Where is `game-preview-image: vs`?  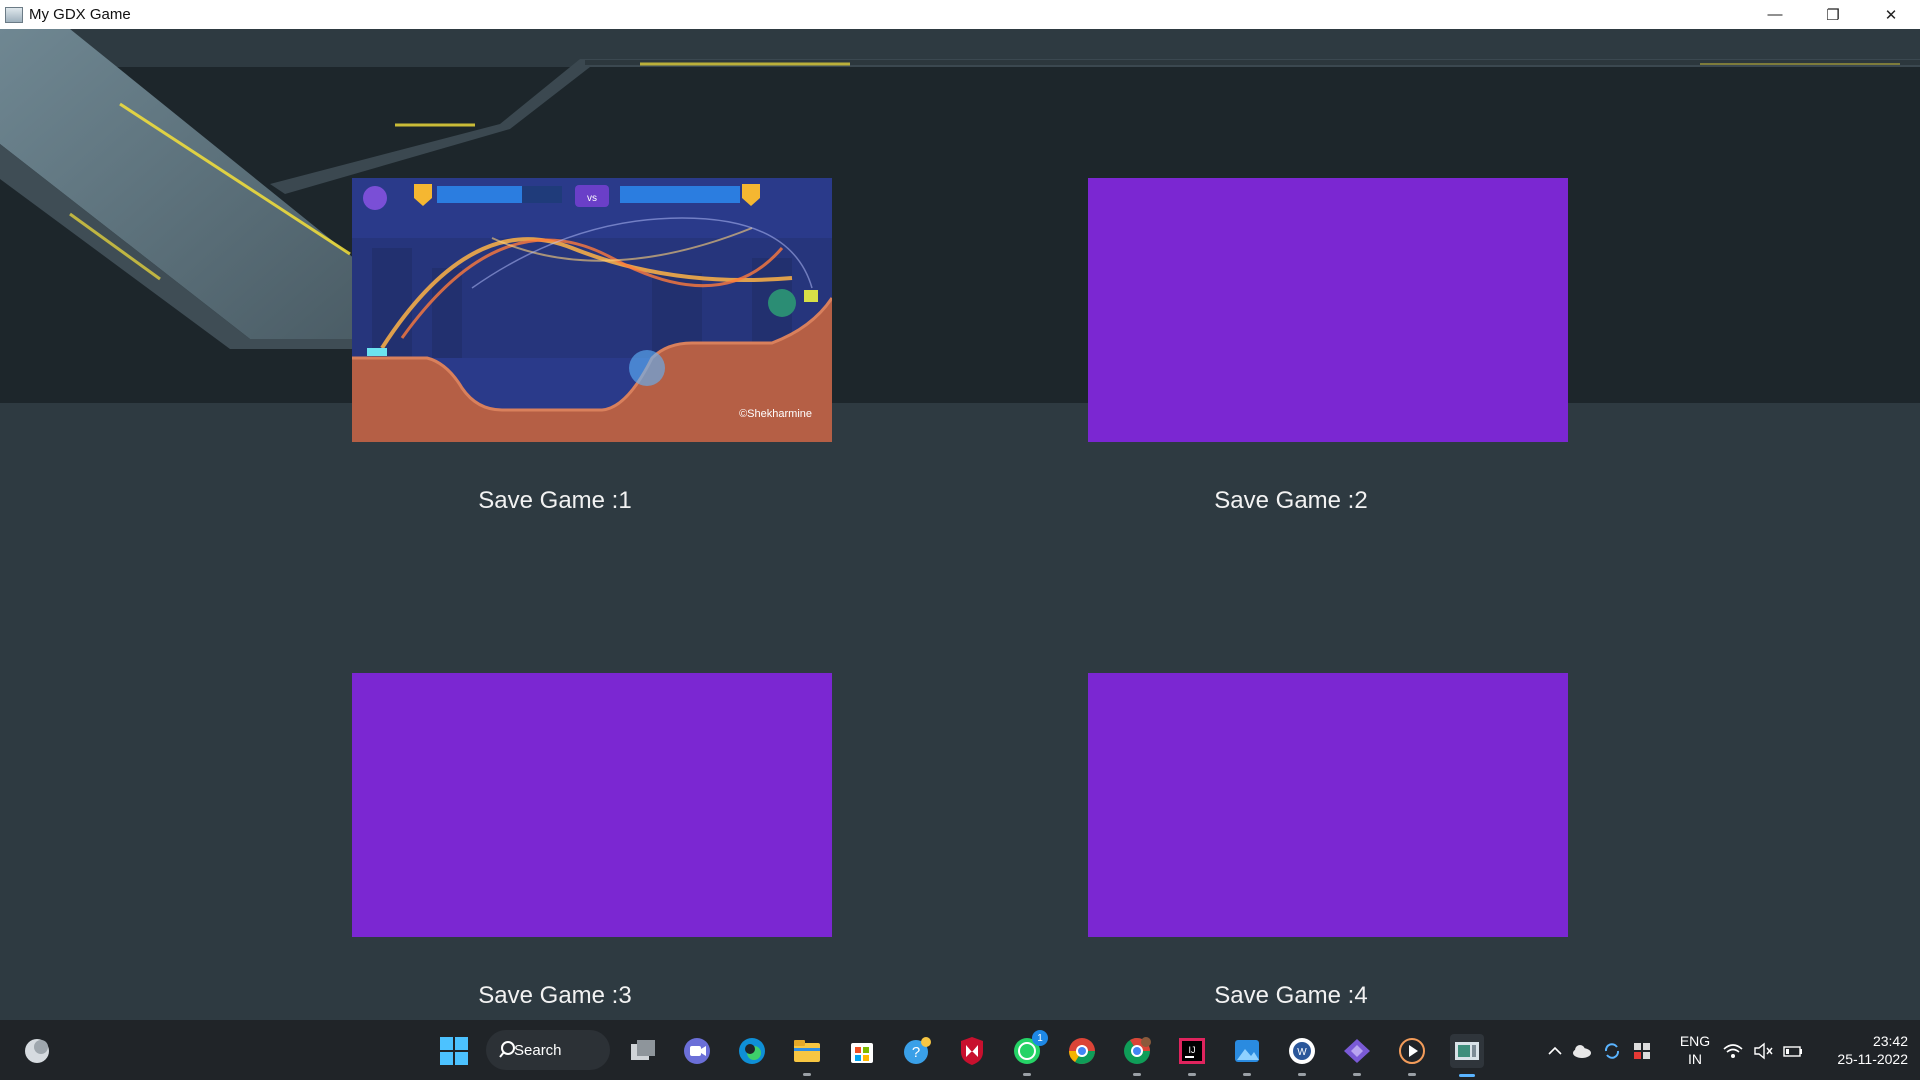
game-preview-image: vs is located at coordinates (592, 310).